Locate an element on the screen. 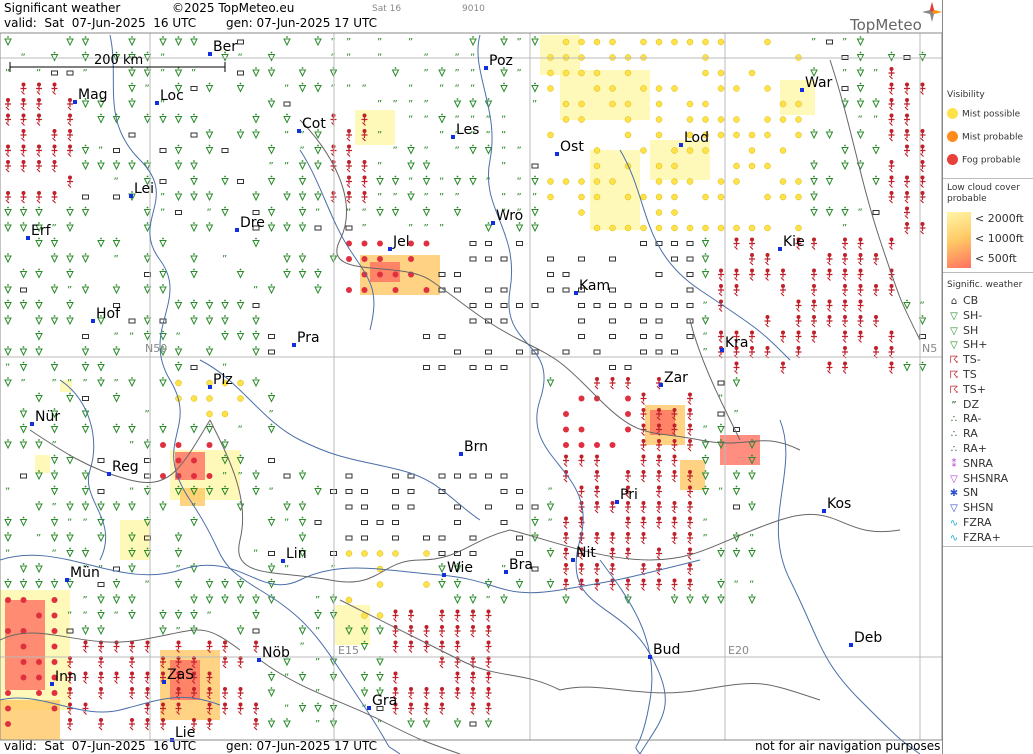 This screenshot has height=754, width=1033. city-label: ZaS is located at coordinates (180, 675).